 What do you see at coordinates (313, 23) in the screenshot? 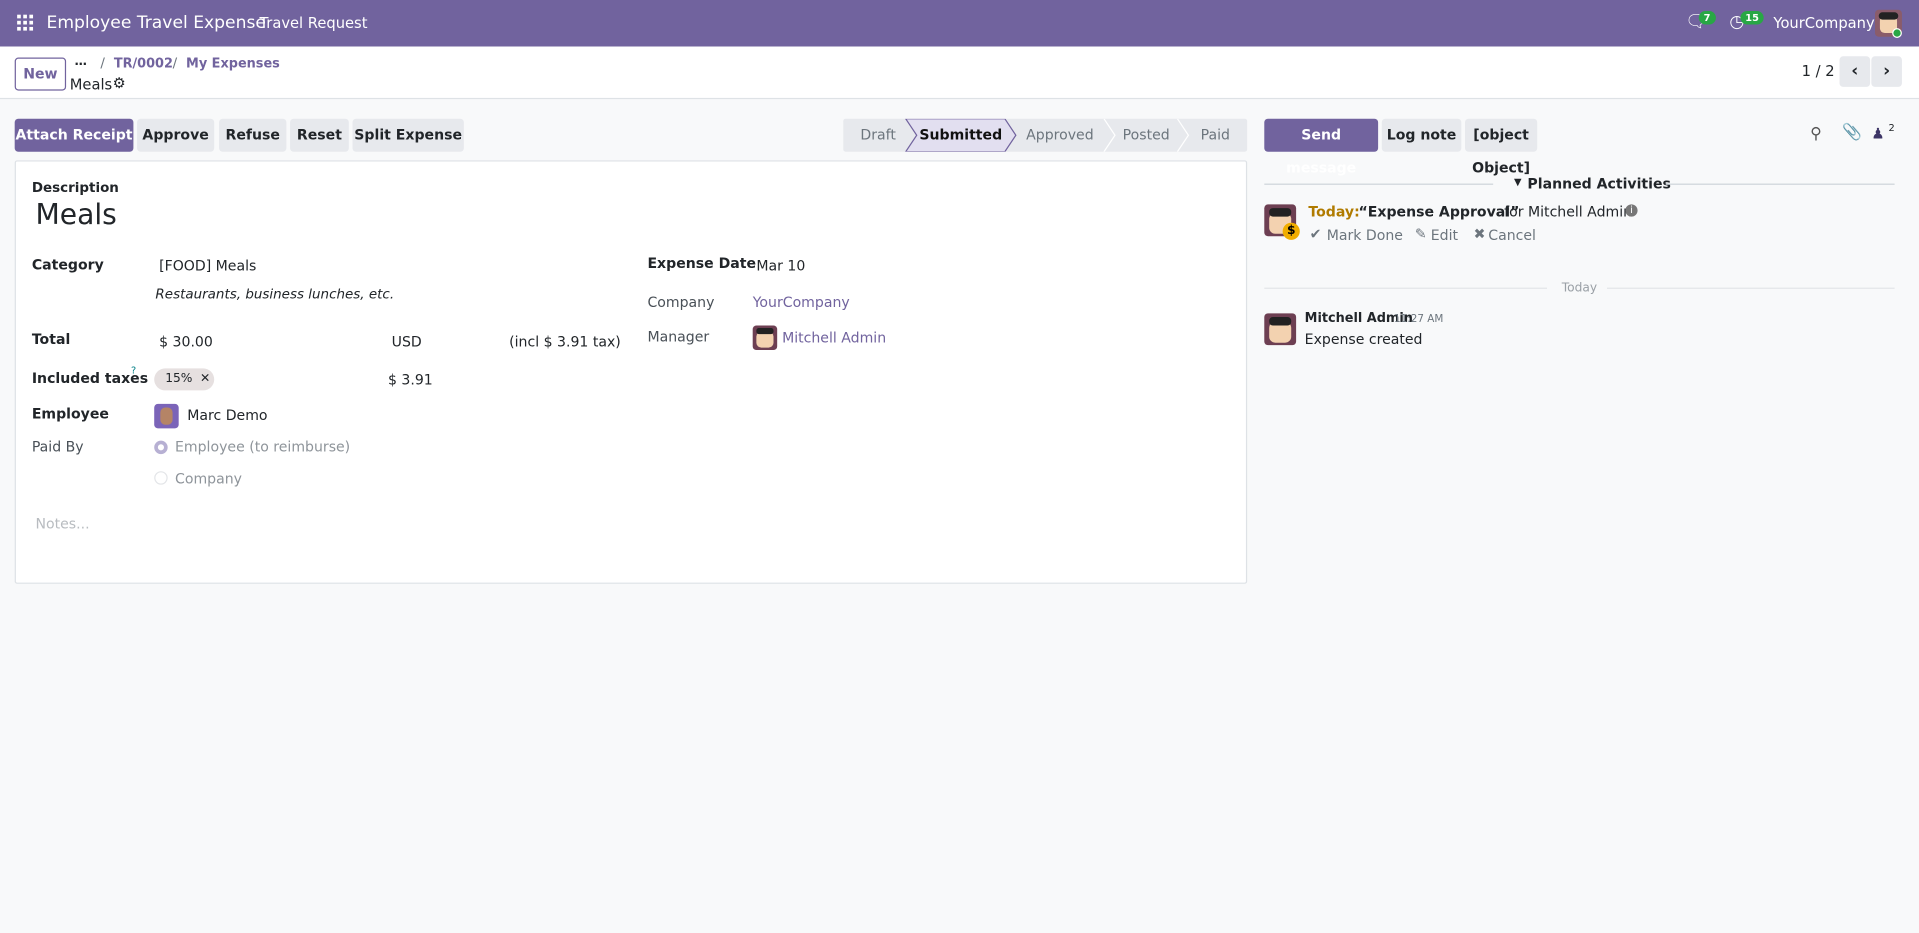
I see `menu-travel-request: Travel Request` at bounding box center [313, 23].